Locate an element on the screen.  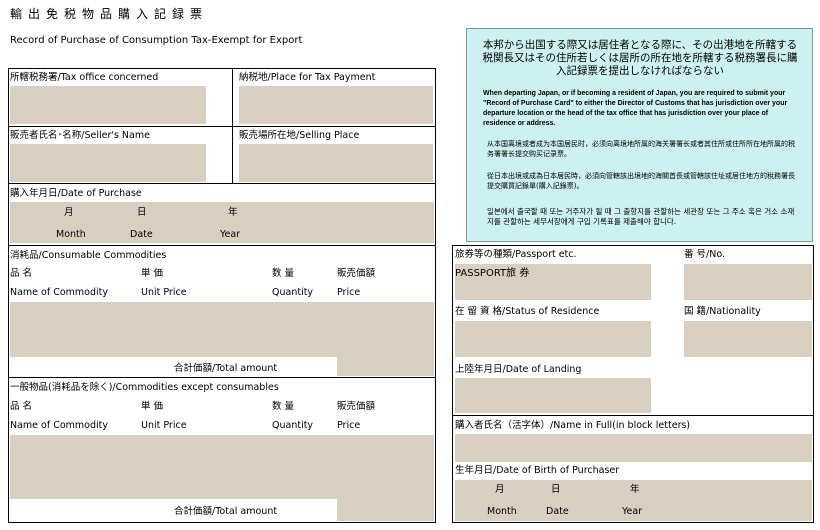
consumable-items-field is located at coordinates (222, 329).